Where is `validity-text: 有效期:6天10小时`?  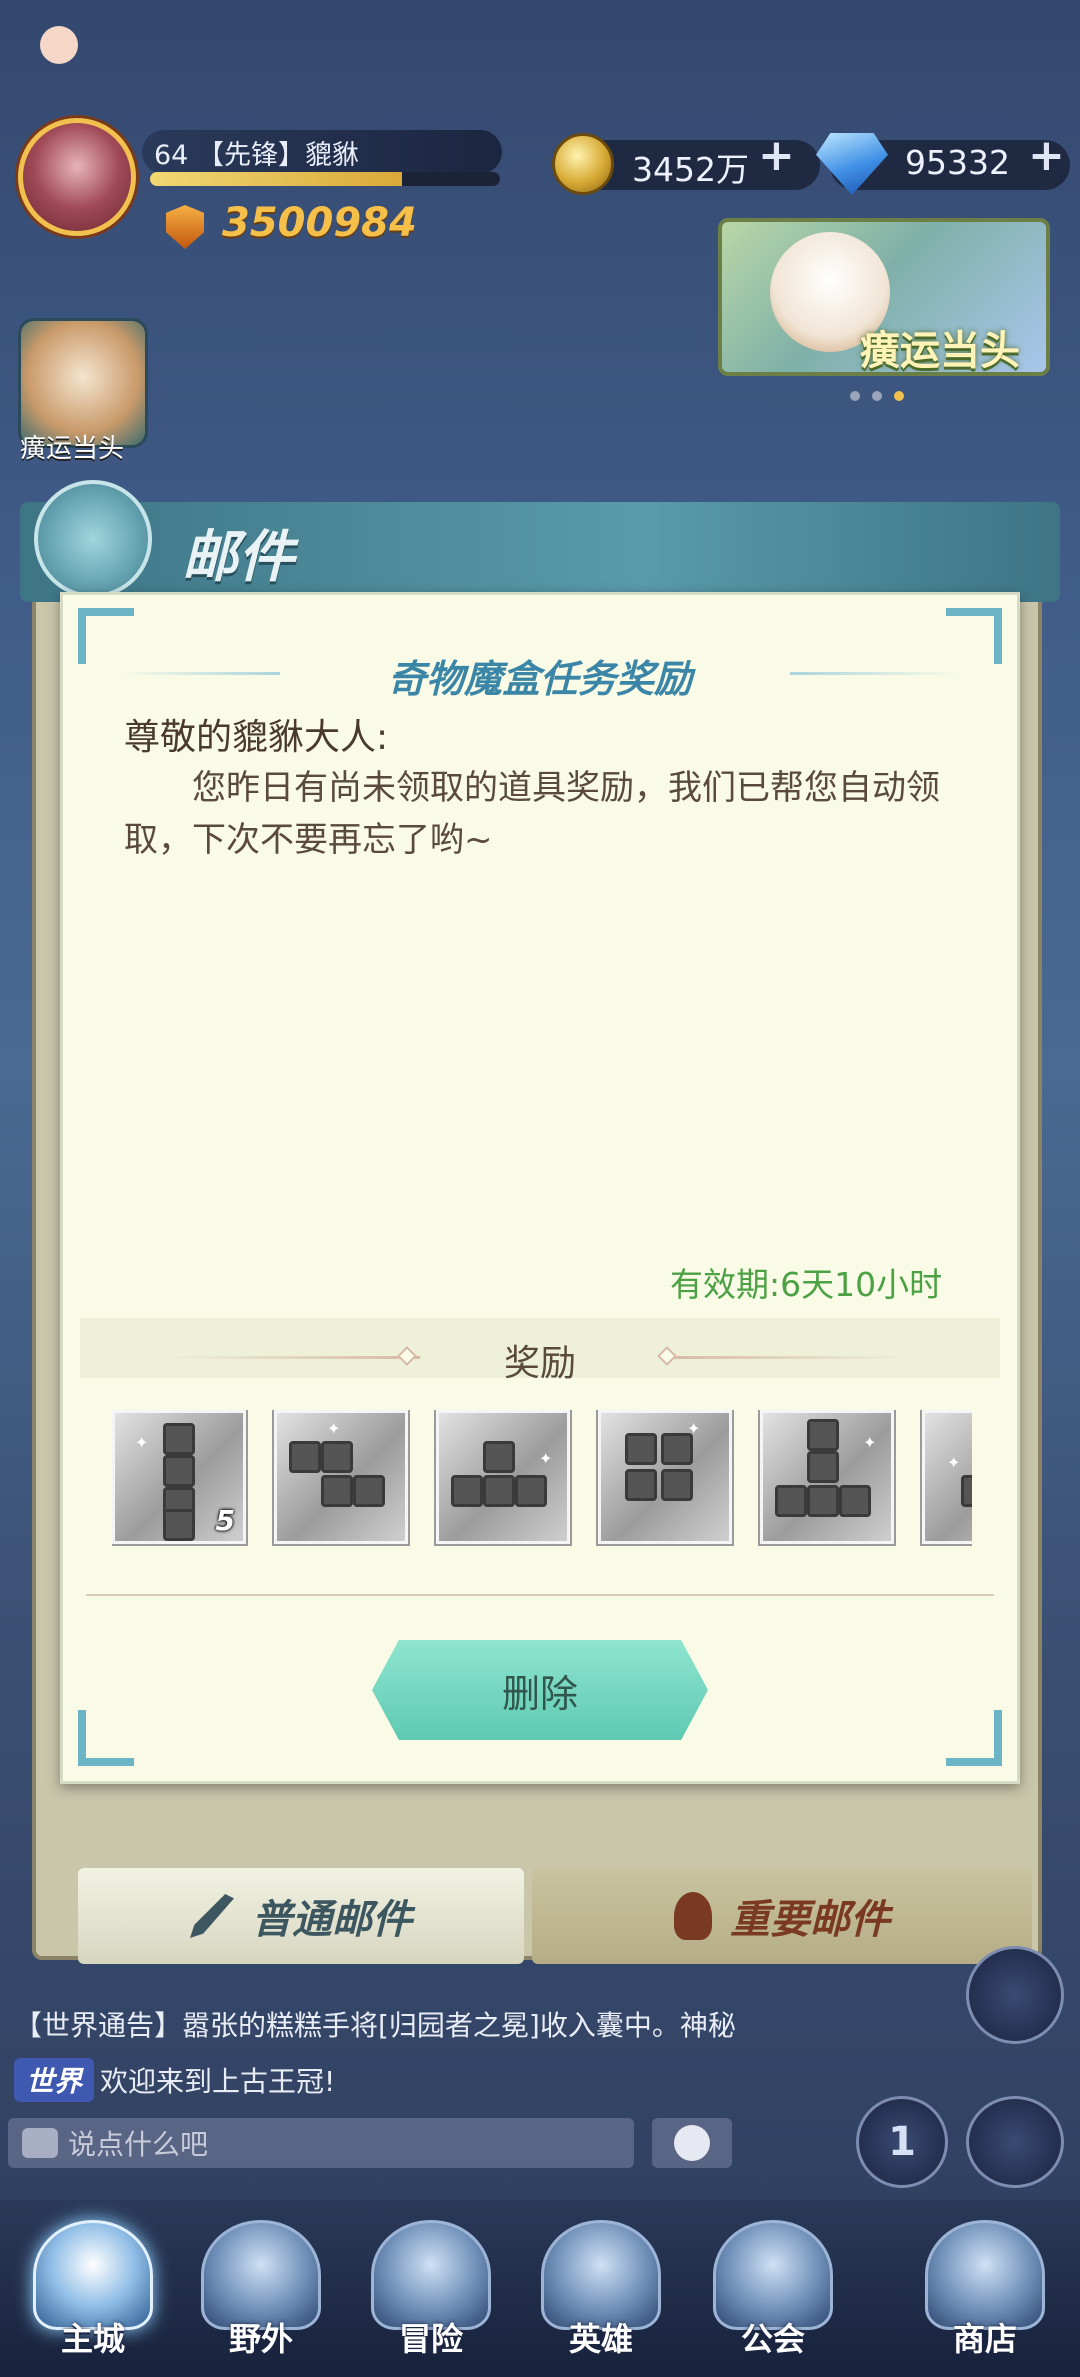 validity-text: 有效期:6天10小时 is located at coordinates (806, 1284).